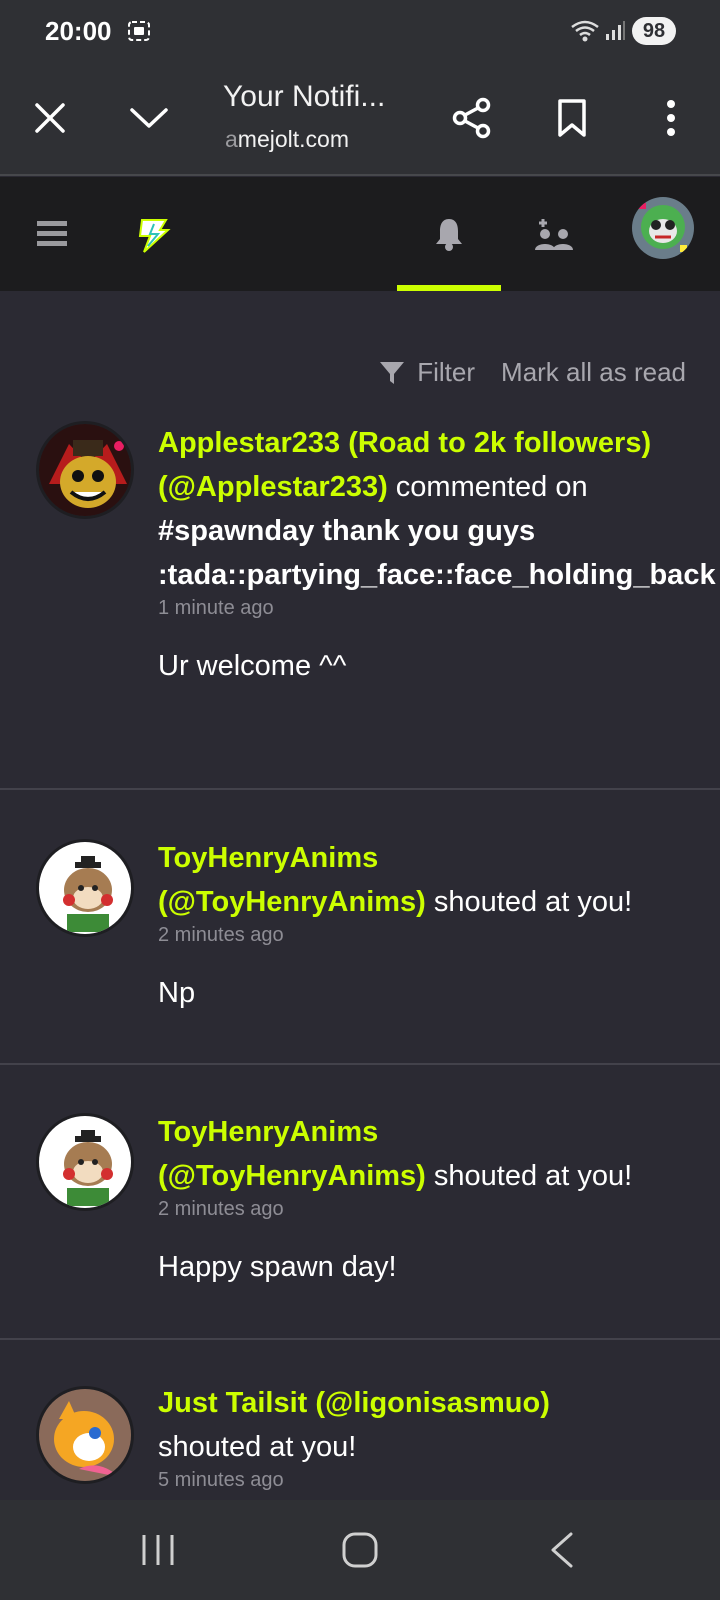 The width and height of the screenshot is (720, 1600). I want to click on chevron-down-icon, so click(149, 118).